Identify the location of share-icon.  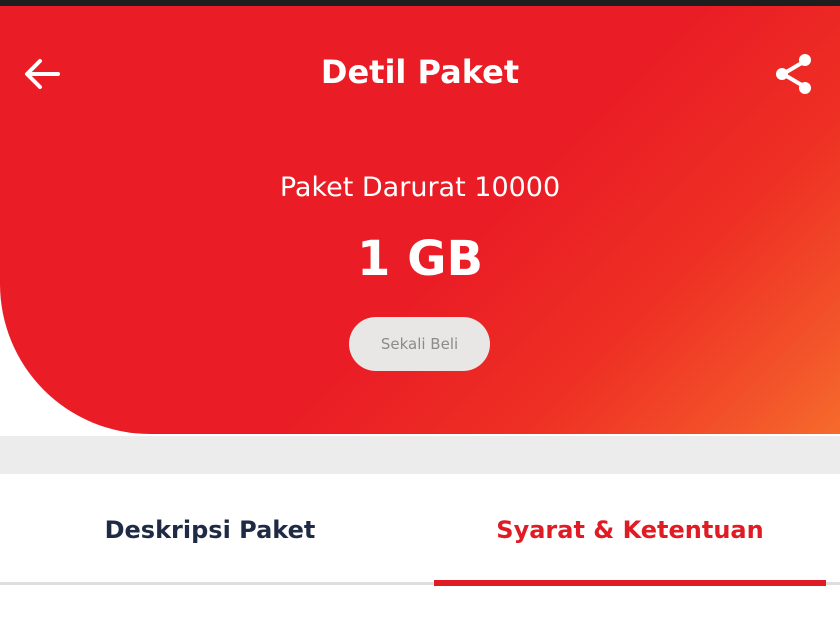
(794, 74).